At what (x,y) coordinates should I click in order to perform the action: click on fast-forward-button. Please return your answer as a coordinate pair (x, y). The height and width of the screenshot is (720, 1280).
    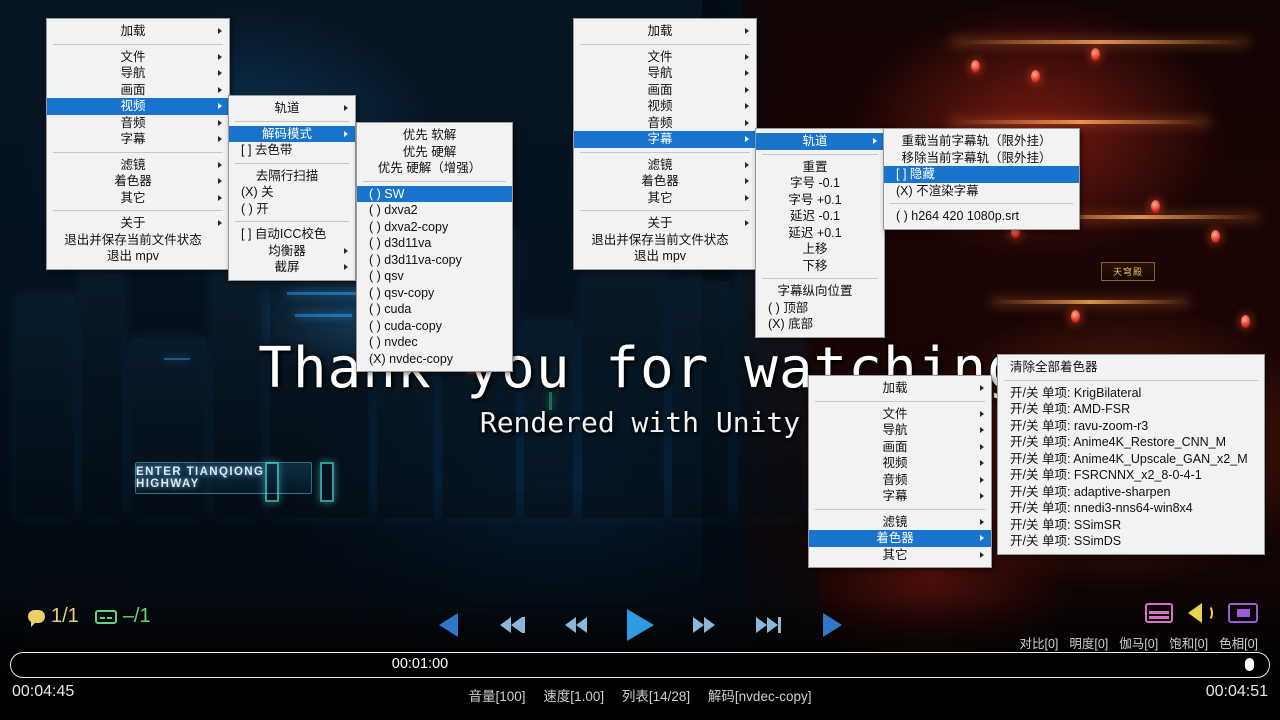
    Looking at the image, I should click on (704, 625).